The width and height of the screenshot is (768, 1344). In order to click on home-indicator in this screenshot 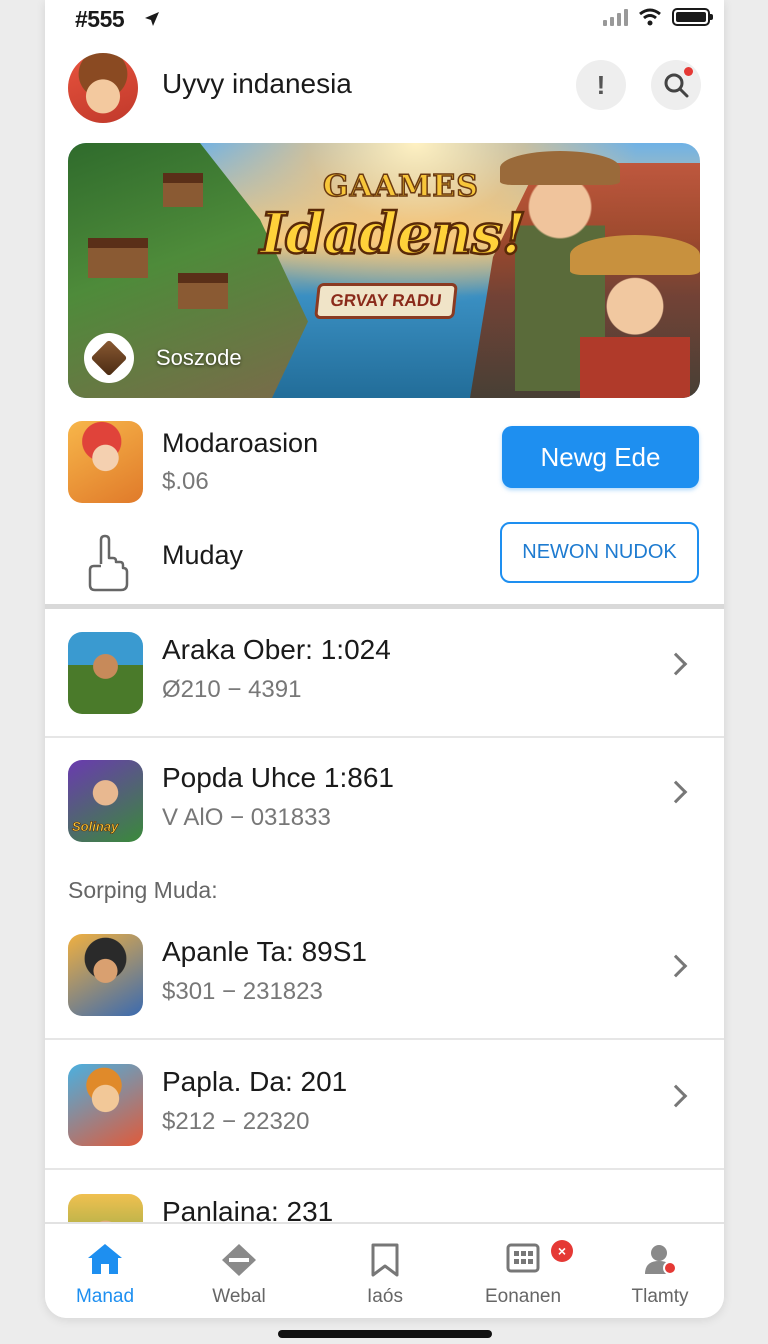, I will do `click(385, 1334)`.